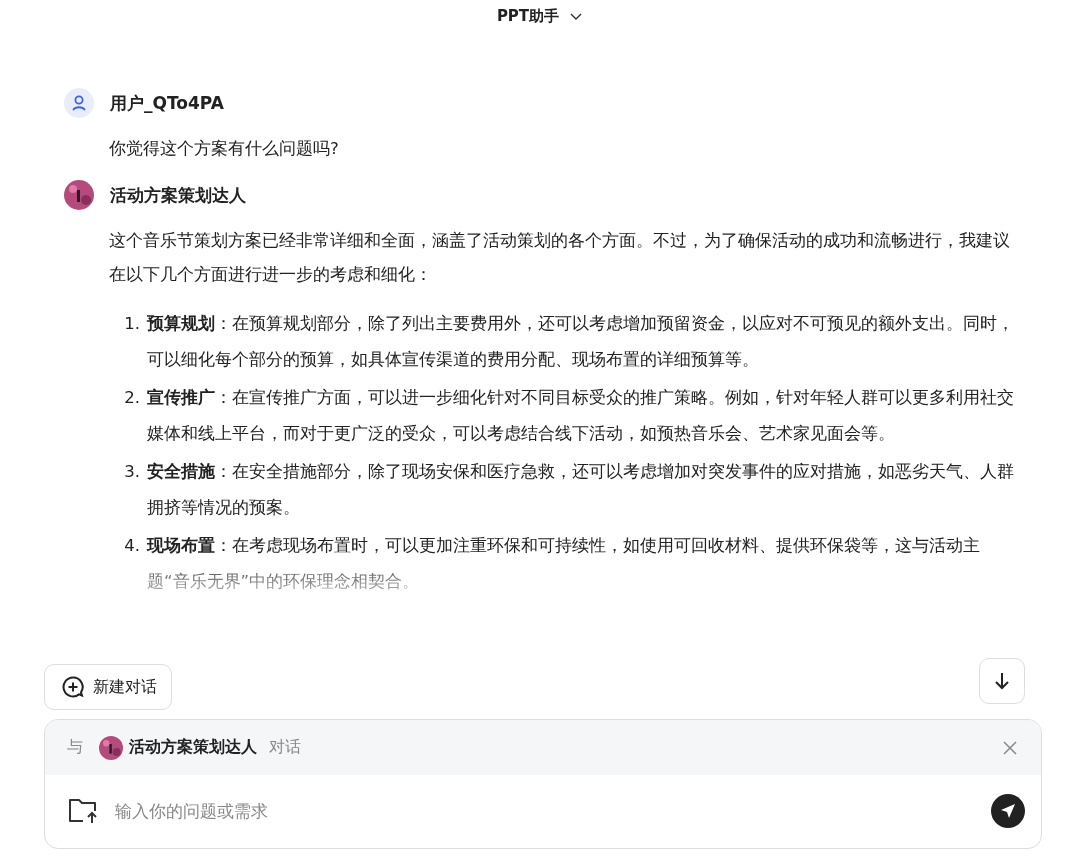 This screenshot has width=1080, height=860. What do you see at coordinates (79, 103) in the screenshot?
I see `user-avatar-icon` at bounding box center [79, 103].